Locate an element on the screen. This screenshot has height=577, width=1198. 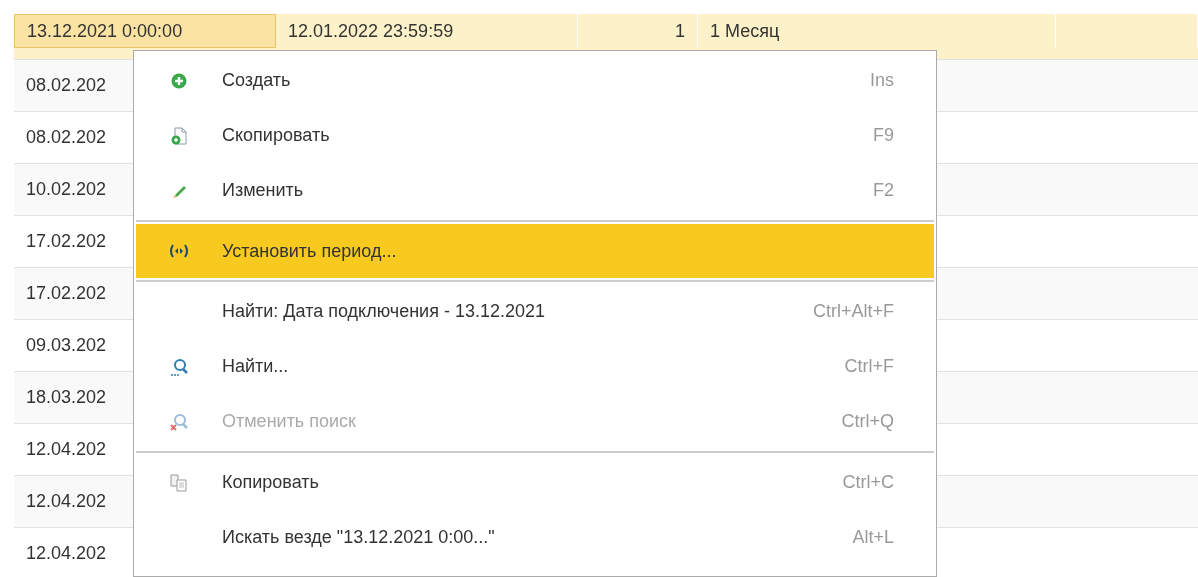
menu-item: Найти... Ctrl+F is located at coordinates (535, 366).